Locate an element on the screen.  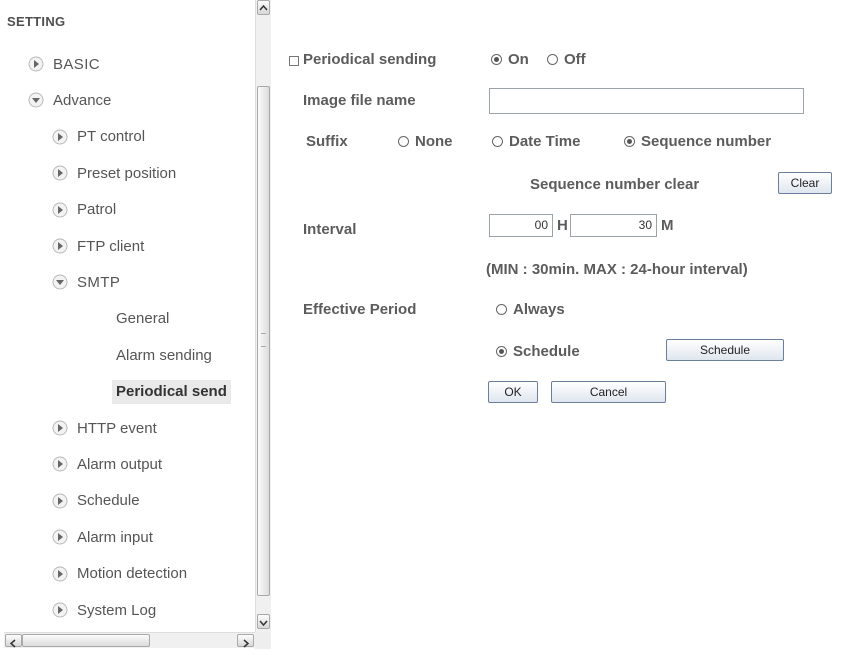
effective-always-label: Always is located at coordinates (539, 309).